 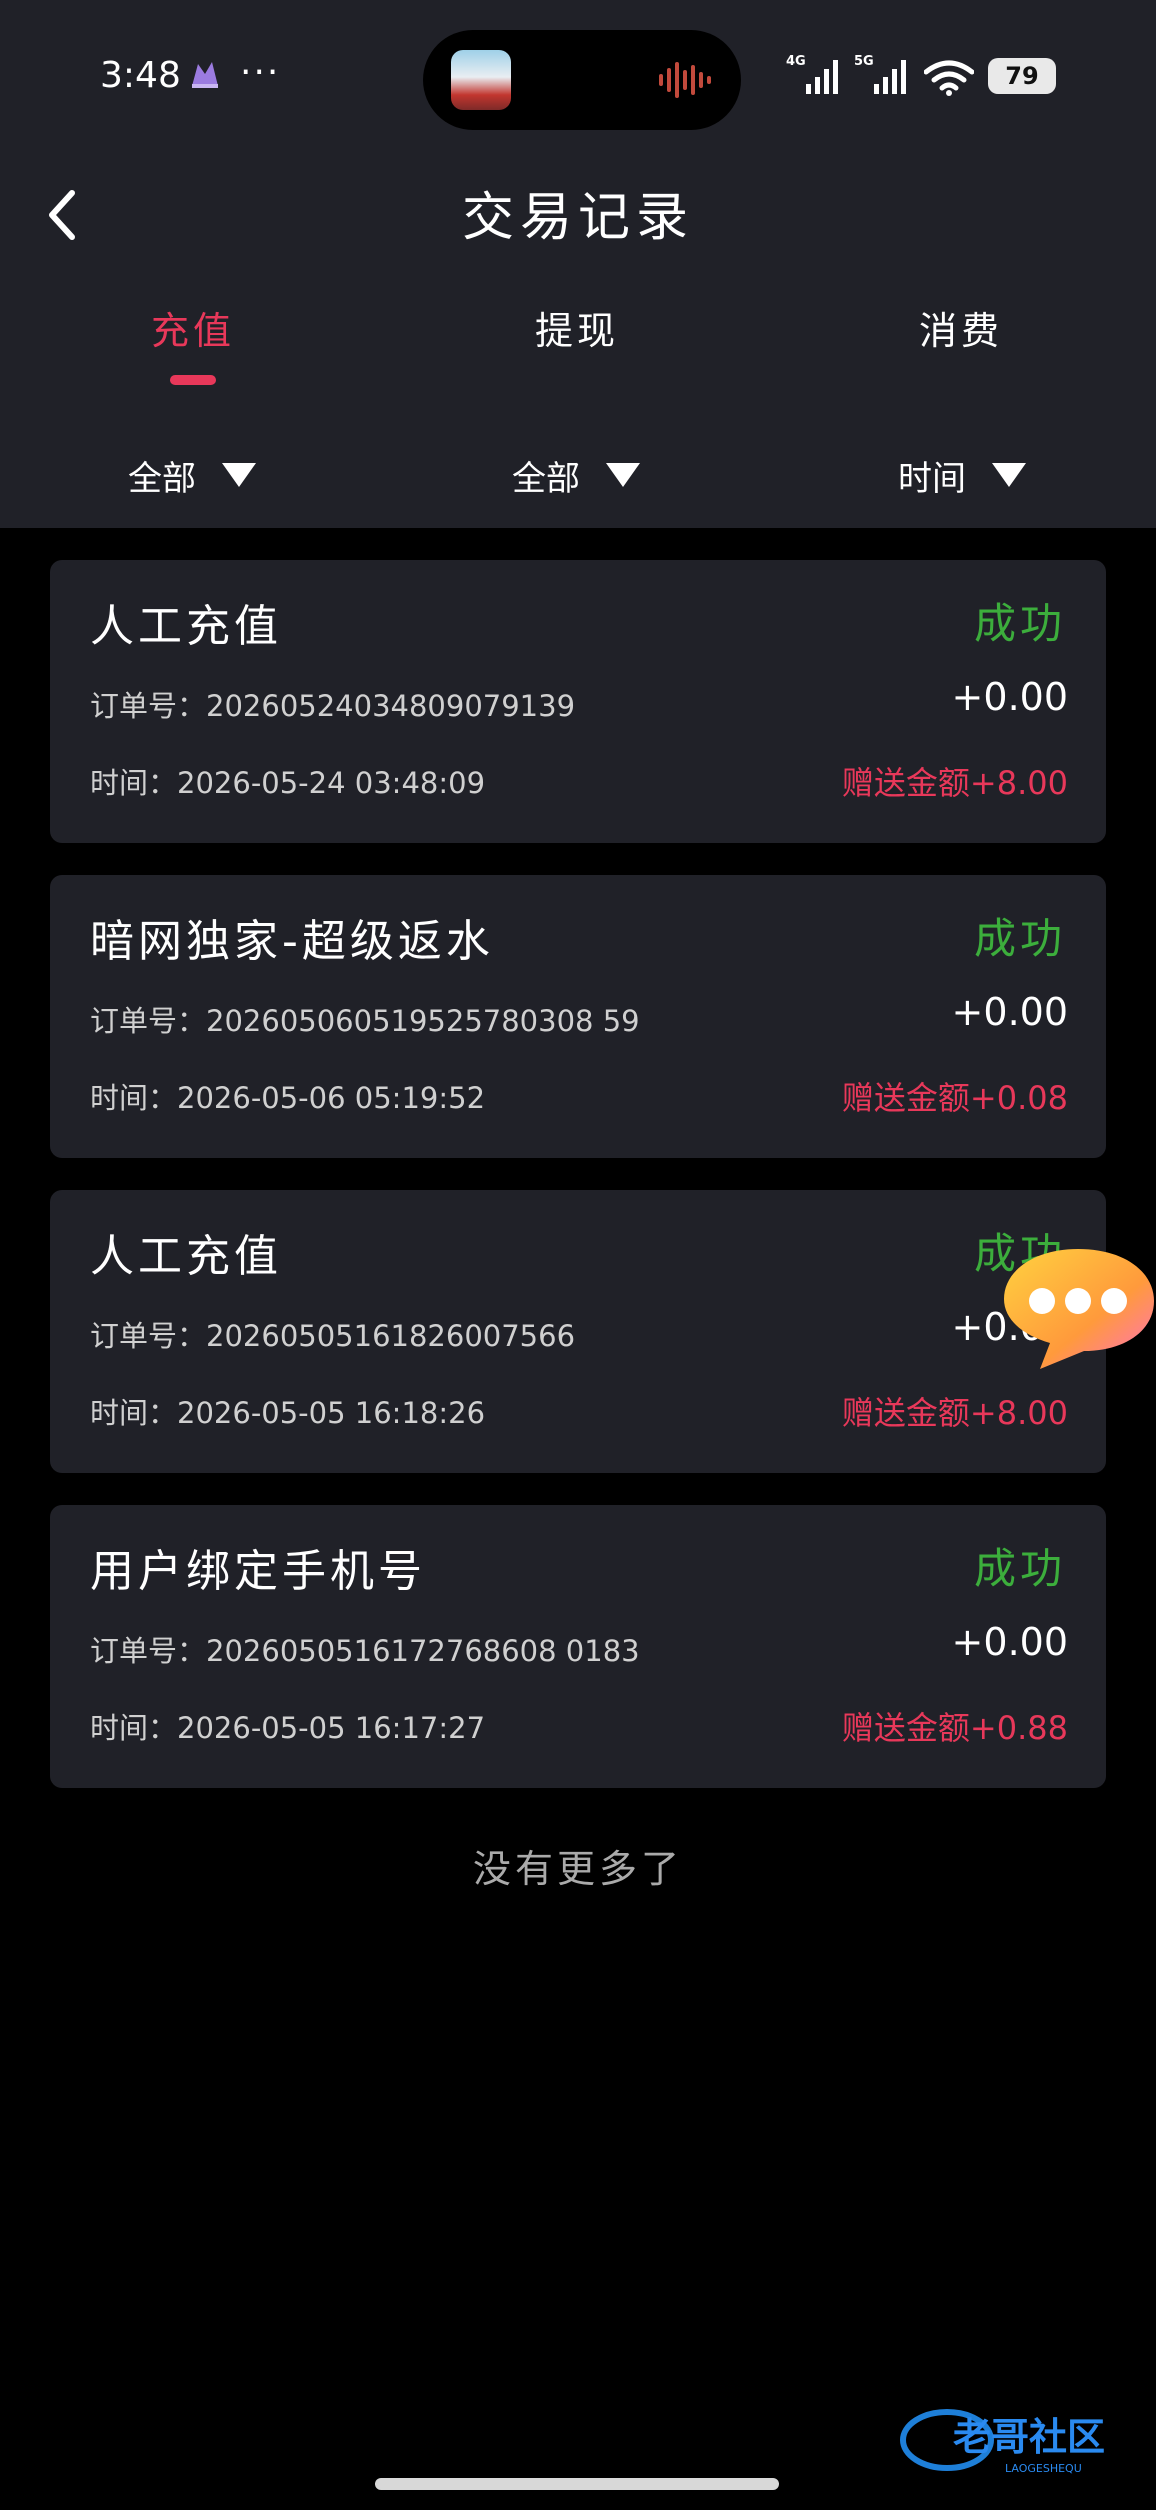 I want to click on dynamic-island, so click(x=582, y=80).